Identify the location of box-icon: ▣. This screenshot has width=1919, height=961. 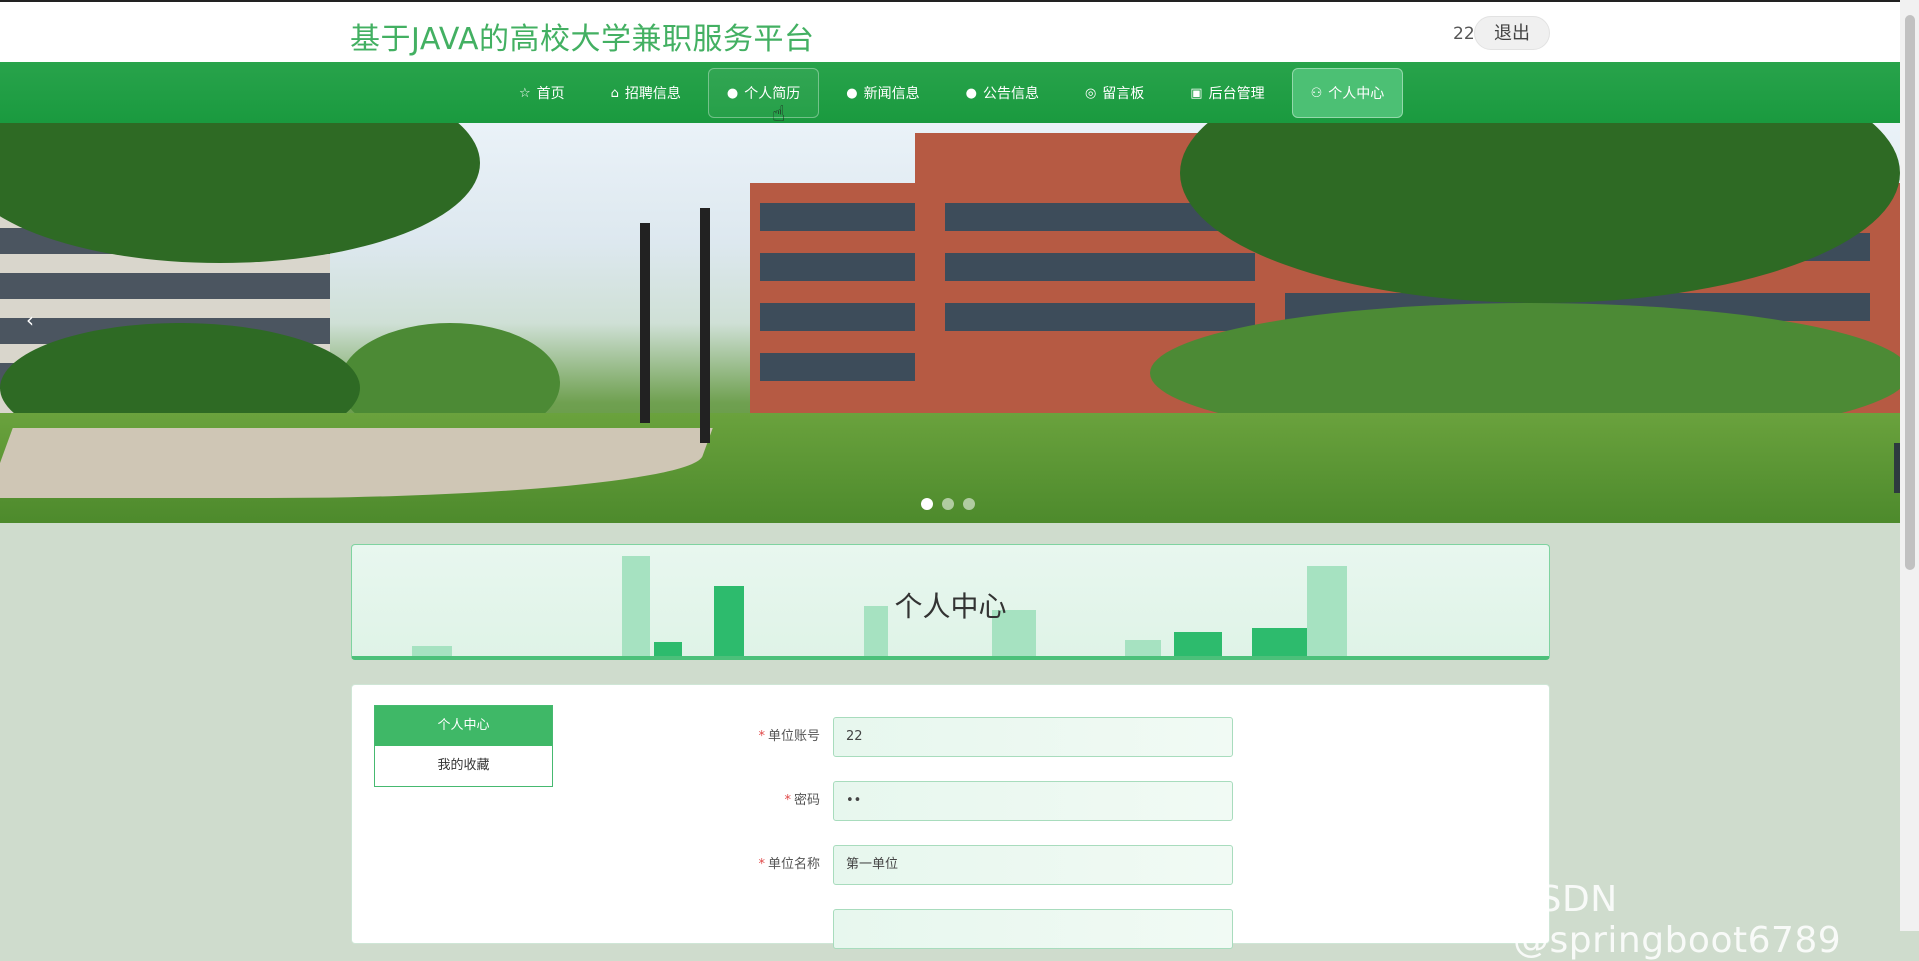
(1196, 93).